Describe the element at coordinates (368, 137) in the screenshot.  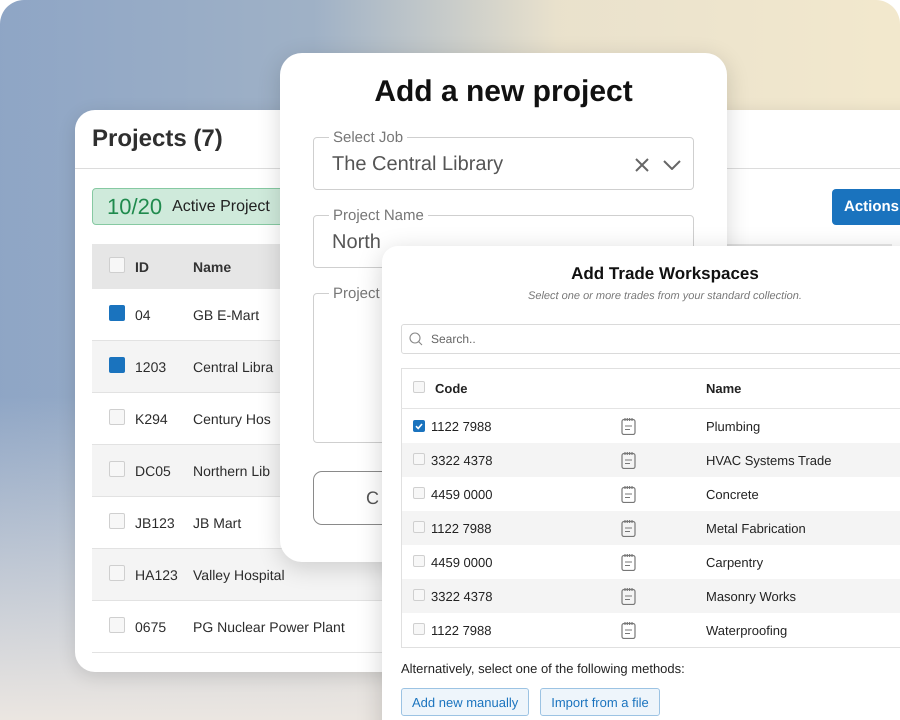
I see `field-label: Select Job` at that location.